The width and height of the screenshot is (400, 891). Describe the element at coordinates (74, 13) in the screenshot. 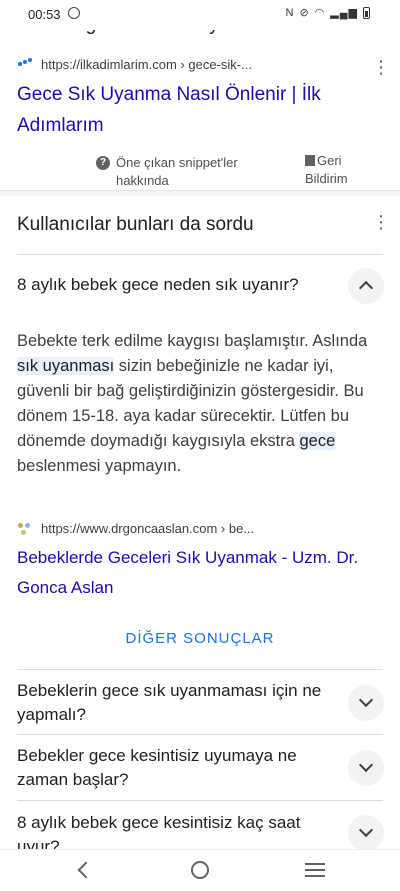

I see `whatsapp-icon` at that location.